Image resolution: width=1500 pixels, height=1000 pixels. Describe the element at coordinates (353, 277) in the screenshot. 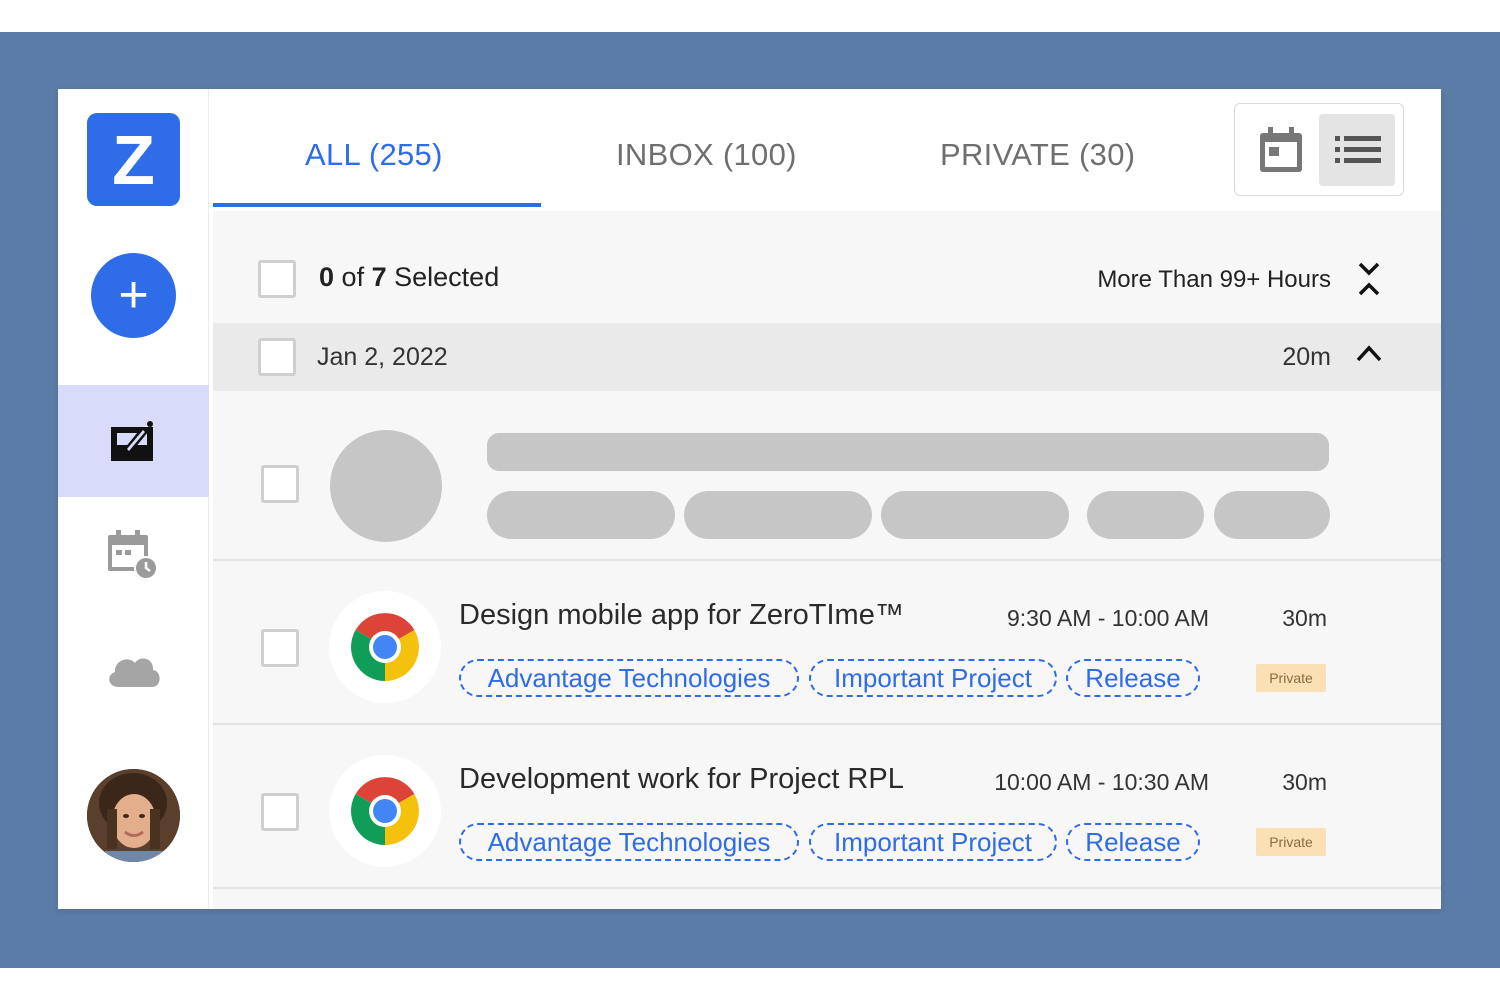

I see `selection-of: of` at that location.